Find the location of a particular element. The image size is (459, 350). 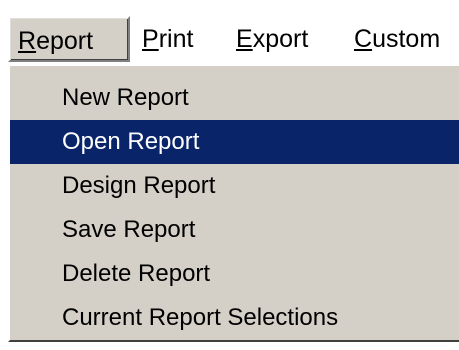

menubar-item-print-accel: P is located at coordinates (150, 39).